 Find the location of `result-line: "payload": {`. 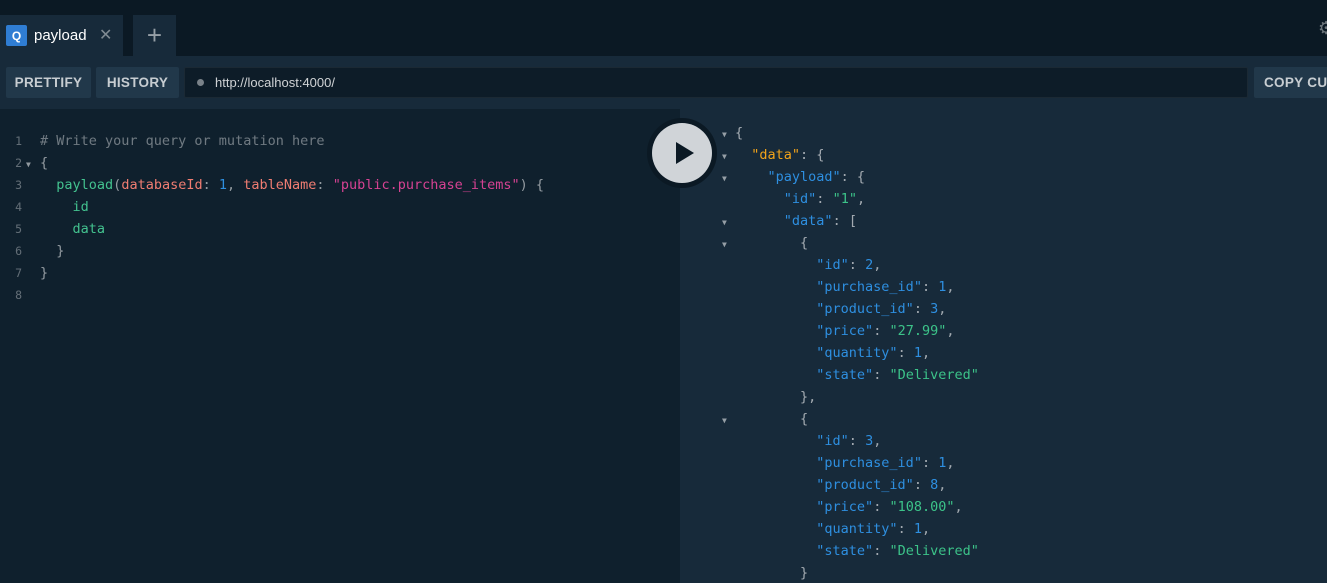

result-line: "payload": { is located at coordinates (800, 177).